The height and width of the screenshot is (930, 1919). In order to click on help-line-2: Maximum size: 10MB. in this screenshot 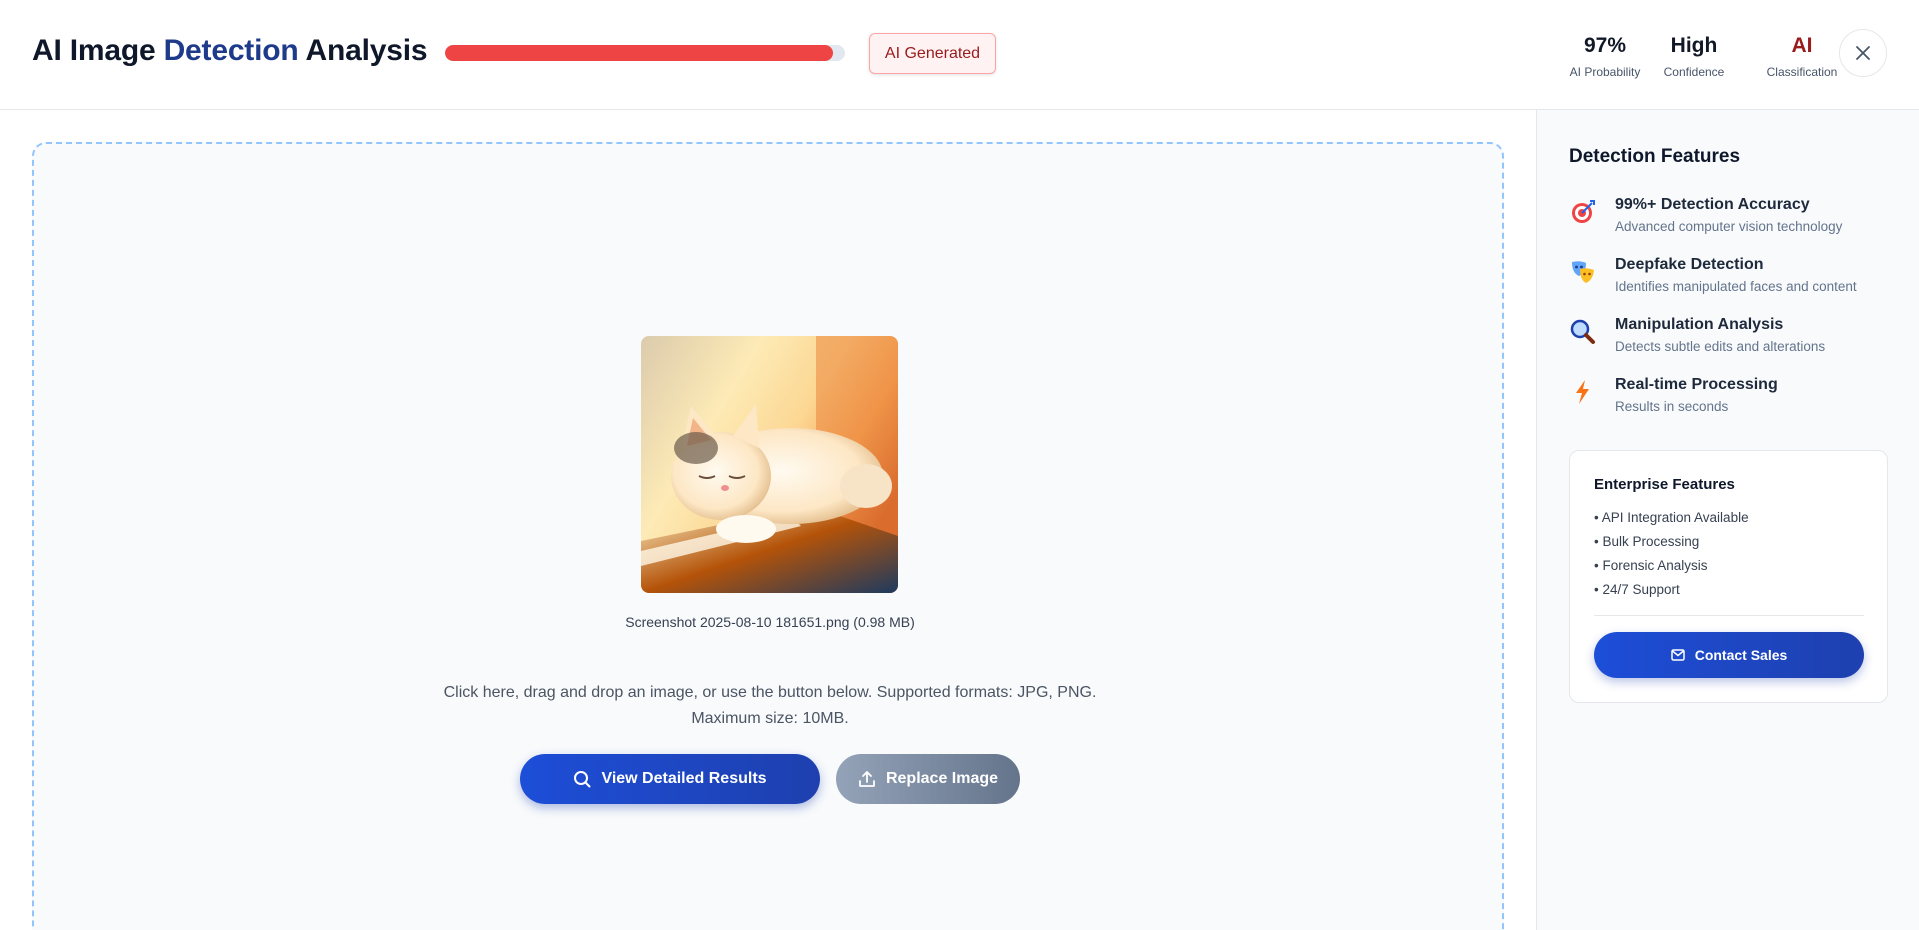, I will do `click(770, 718)`.